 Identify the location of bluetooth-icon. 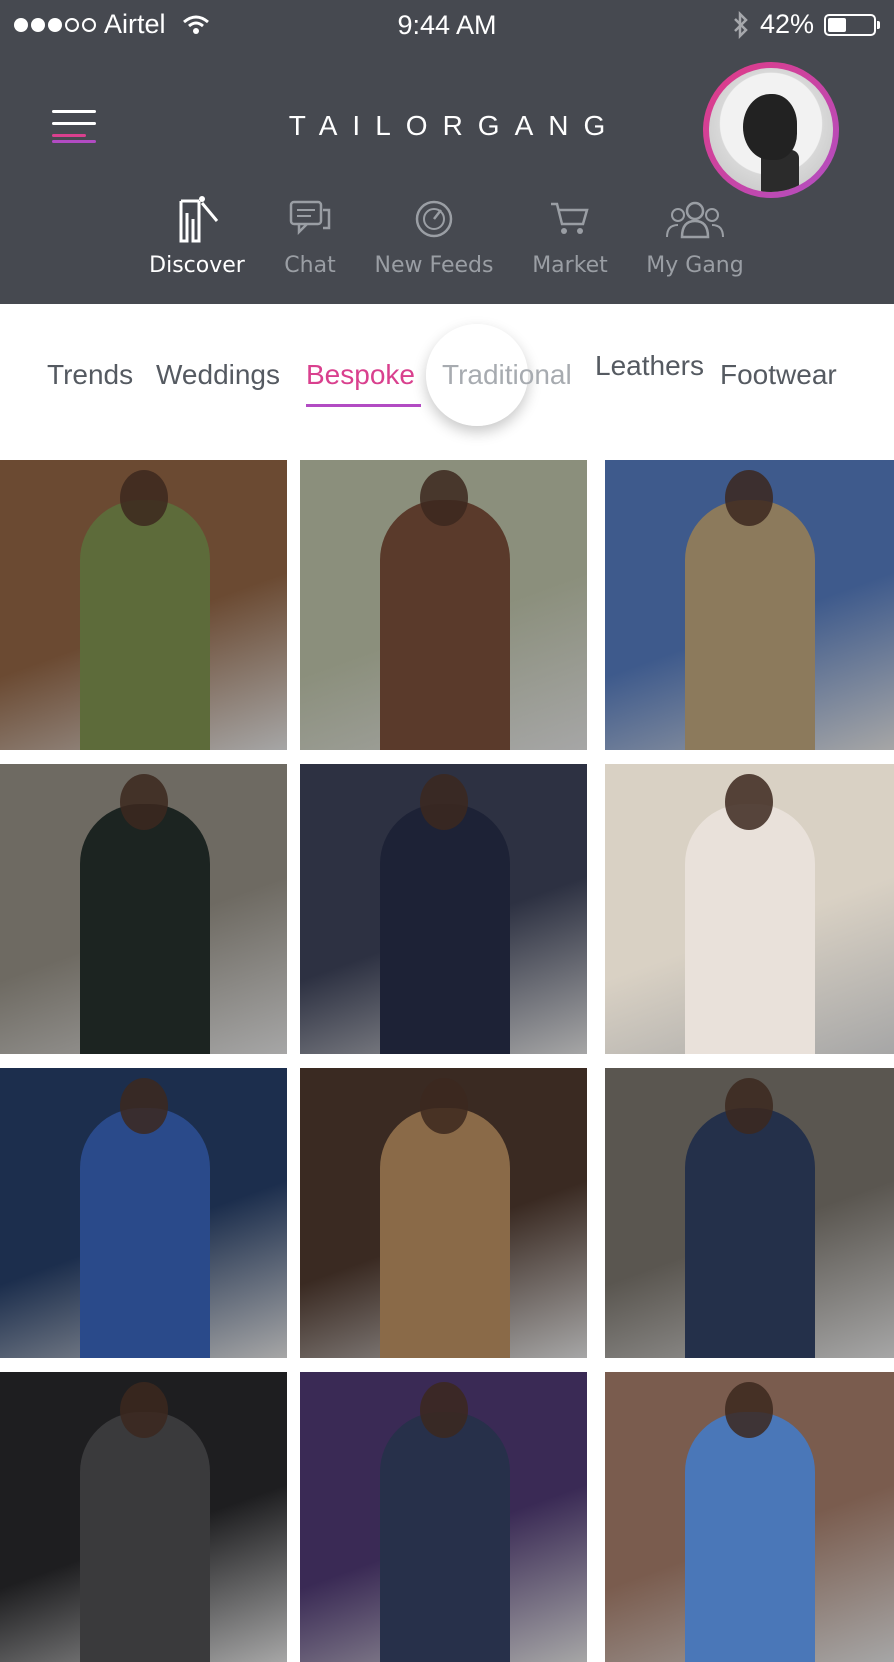
(741, 24).